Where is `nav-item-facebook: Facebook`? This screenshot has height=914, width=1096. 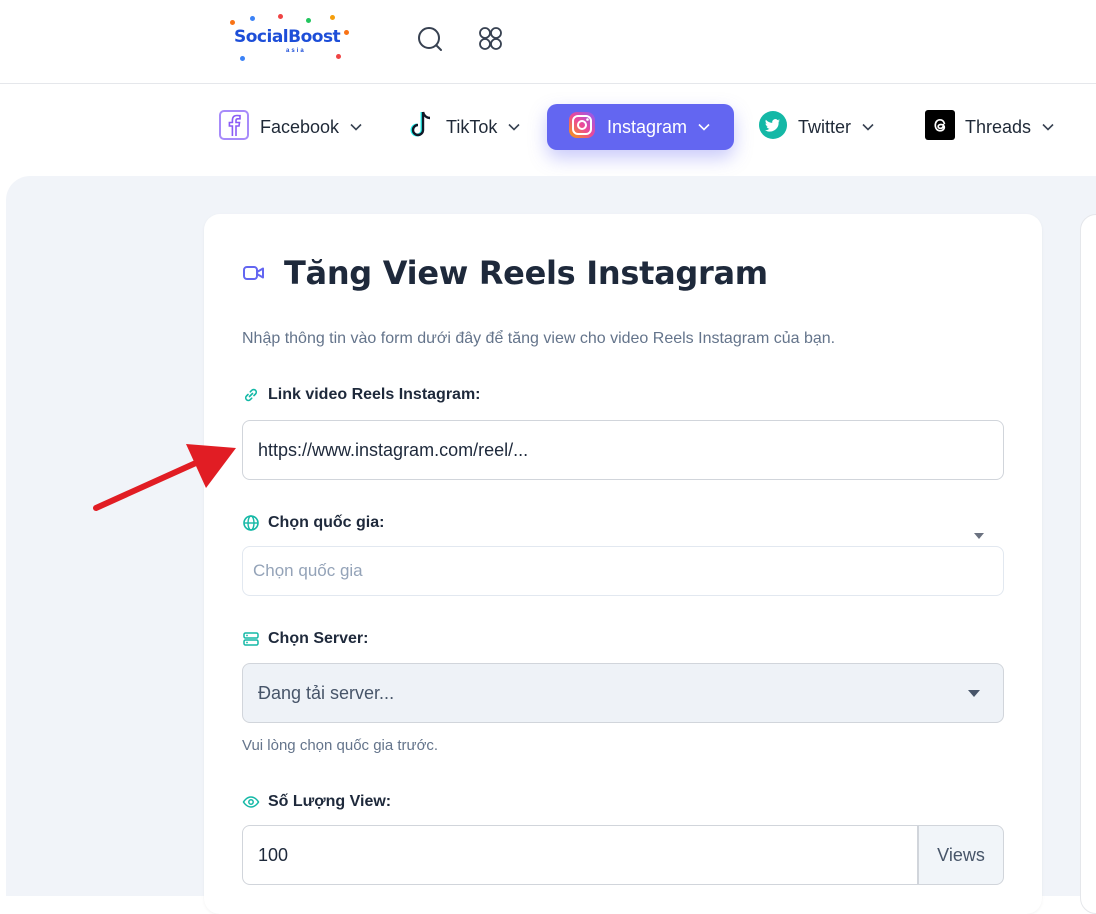 nav-item-facebook: Facebook is located at coordinates (290, 127).